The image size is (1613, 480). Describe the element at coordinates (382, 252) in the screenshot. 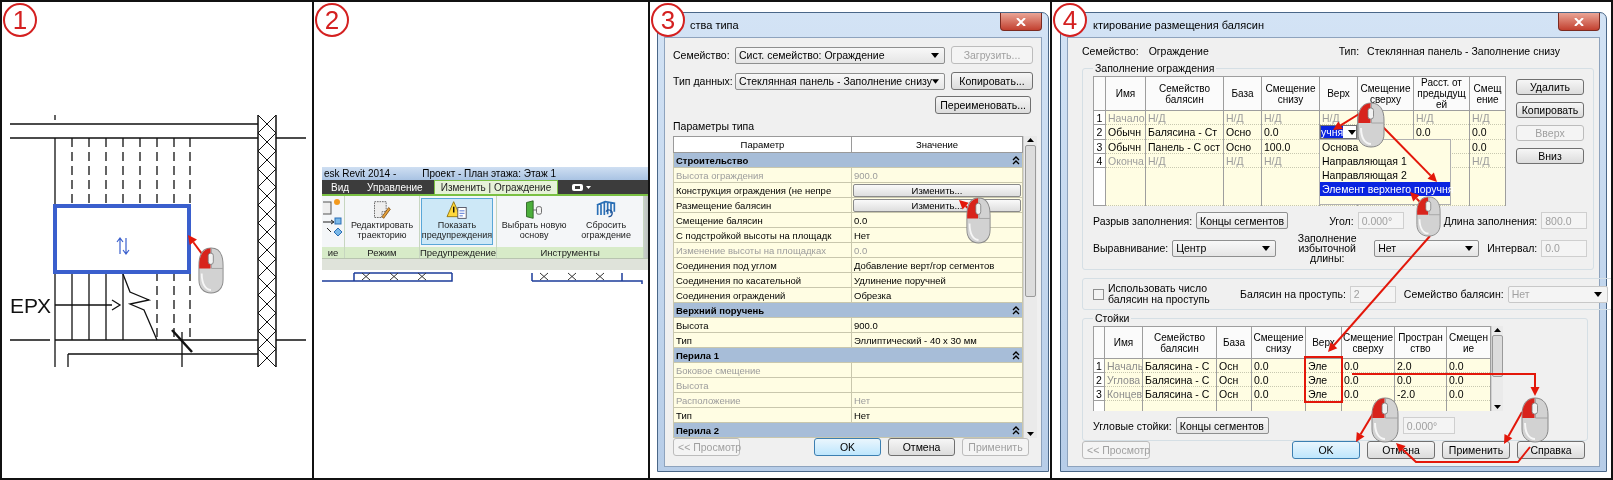

I see `ribbon-group-label: Режим` at that location.